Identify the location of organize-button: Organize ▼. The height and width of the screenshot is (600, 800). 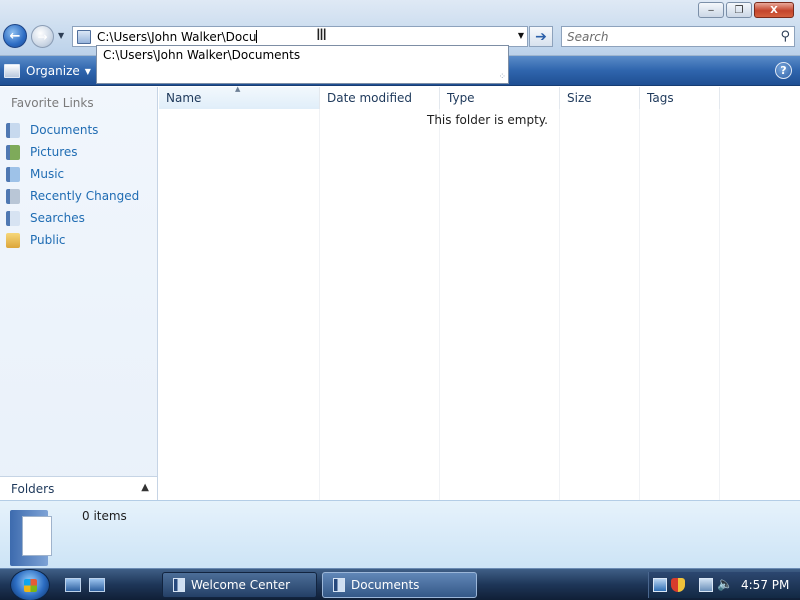
(47, 71).